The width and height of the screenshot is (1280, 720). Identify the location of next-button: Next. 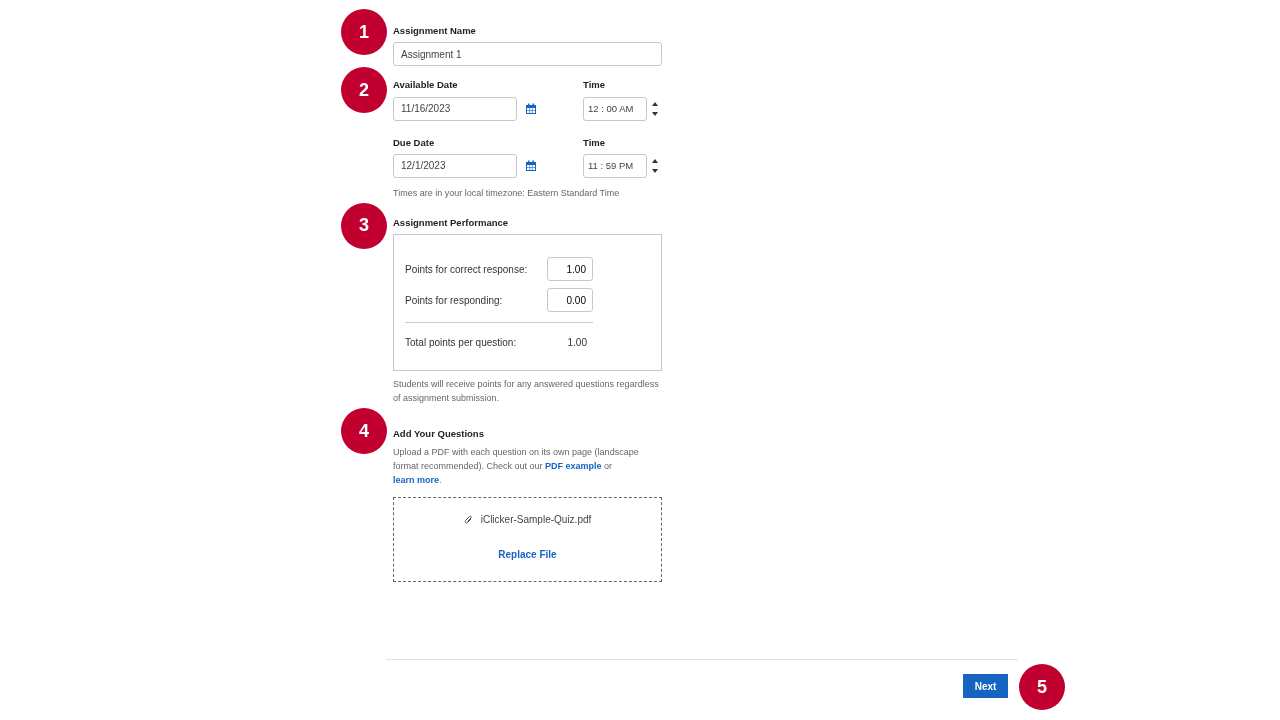
(985, 686).